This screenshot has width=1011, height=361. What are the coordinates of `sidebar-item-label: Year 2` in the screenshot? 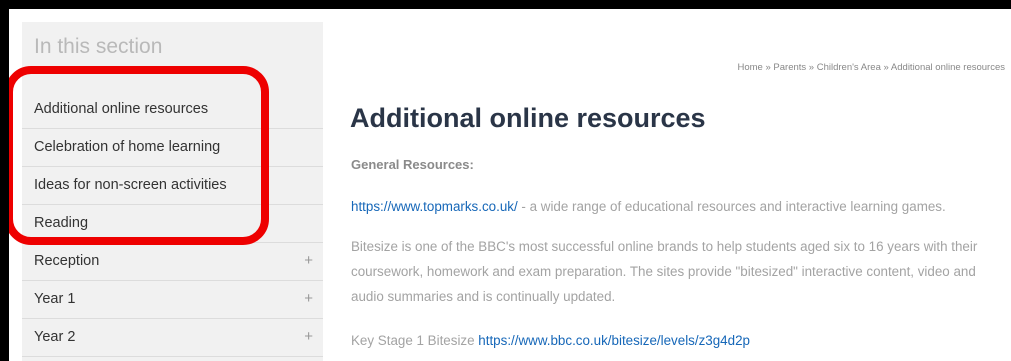 It's located at (55, 337).